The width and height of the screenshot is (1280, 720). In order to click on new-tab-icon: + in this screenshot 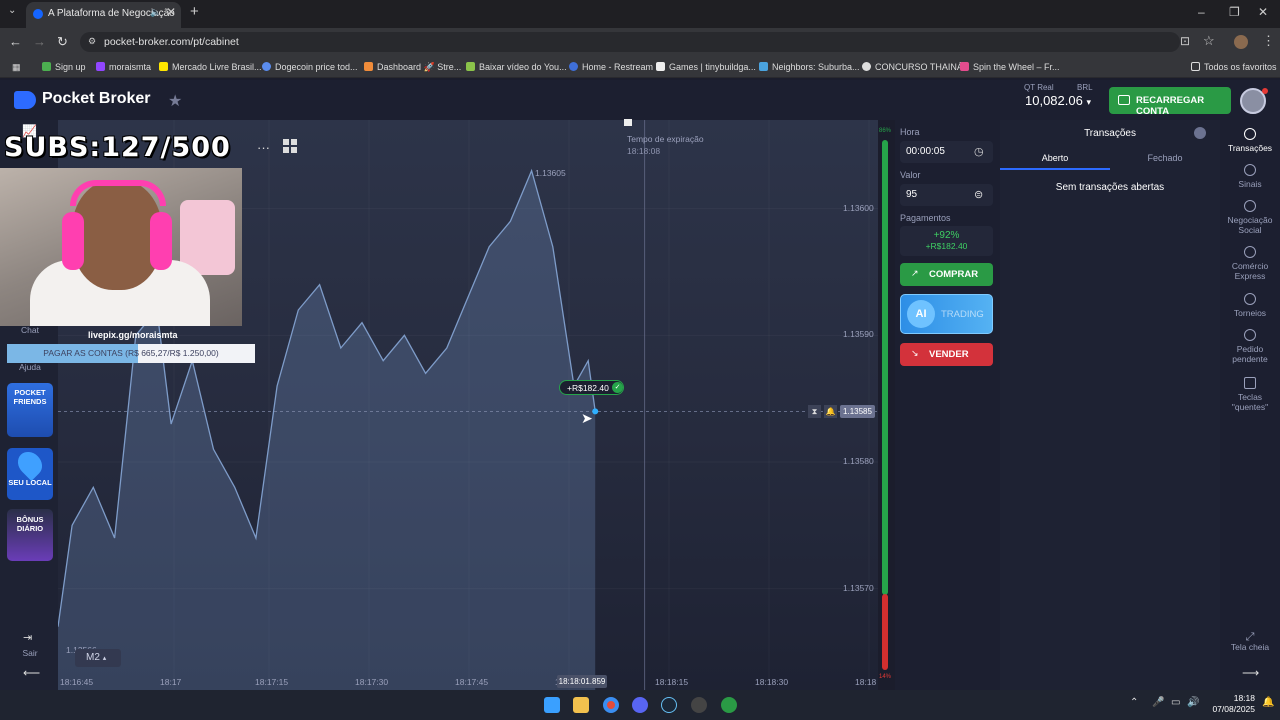, I will do `click(194, 11)`.